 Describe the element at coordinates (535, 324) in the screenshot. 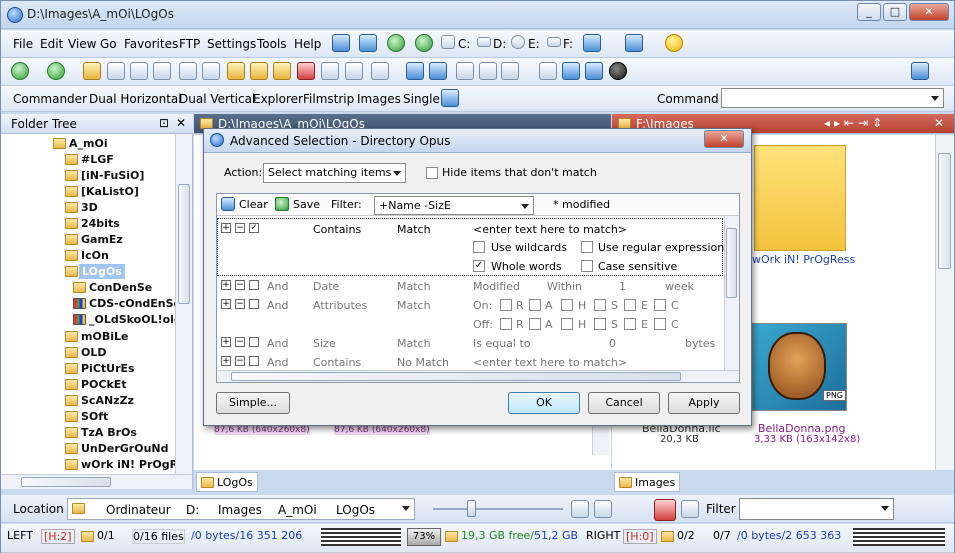

I see `attr-off-a-checkbox` at that location.